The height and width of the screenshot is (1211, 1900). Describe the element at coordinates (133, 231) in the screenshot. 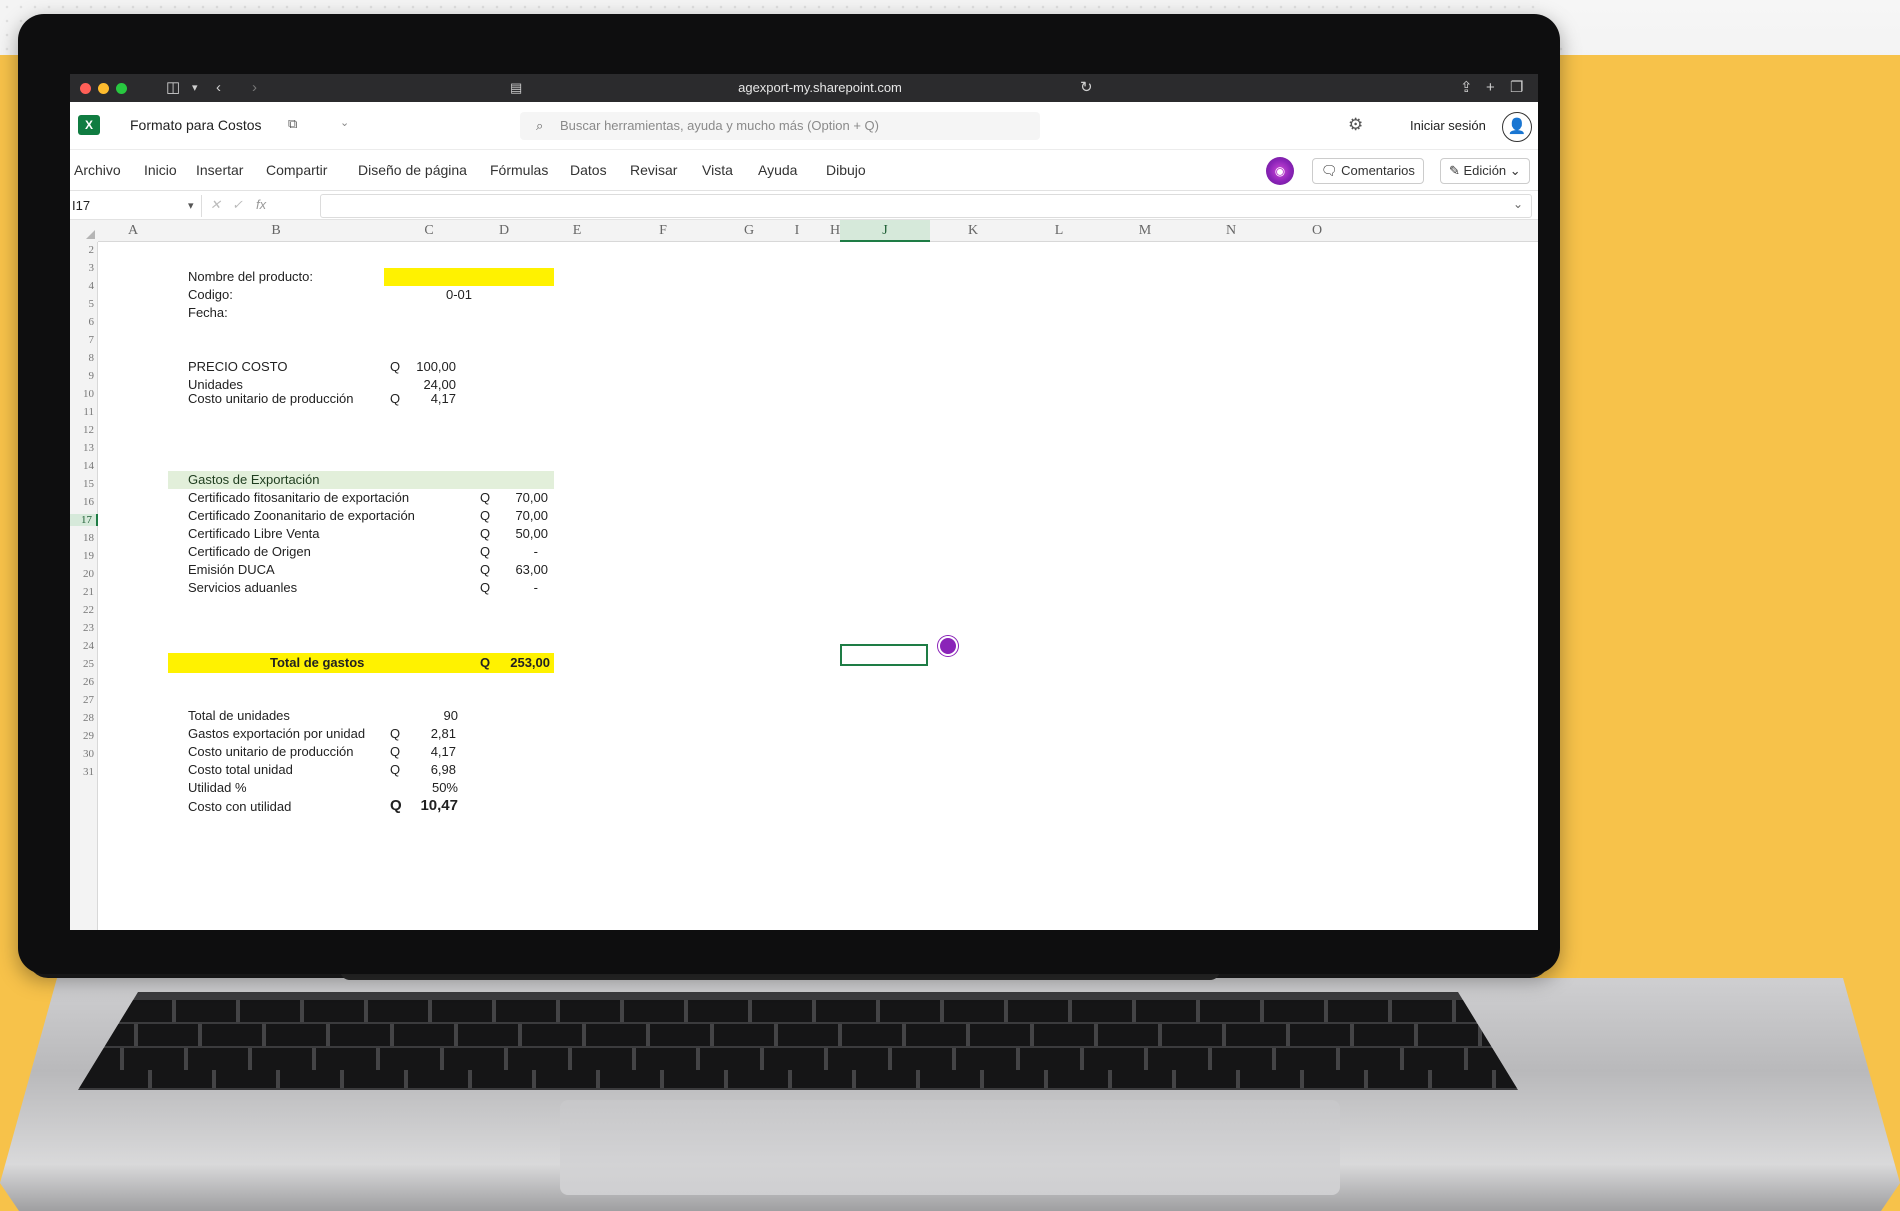

I see `column-header-a: A` at that location.